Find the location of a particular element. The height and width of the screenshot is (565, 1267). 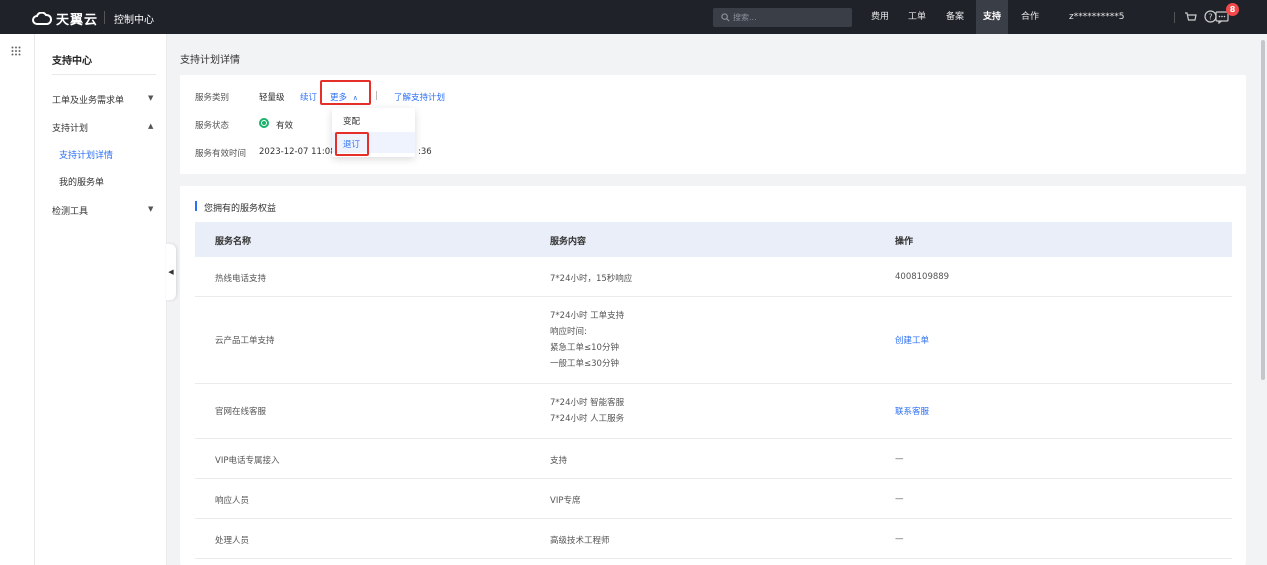

brand-name: 天翼云 is located at coordinates (77, 20).